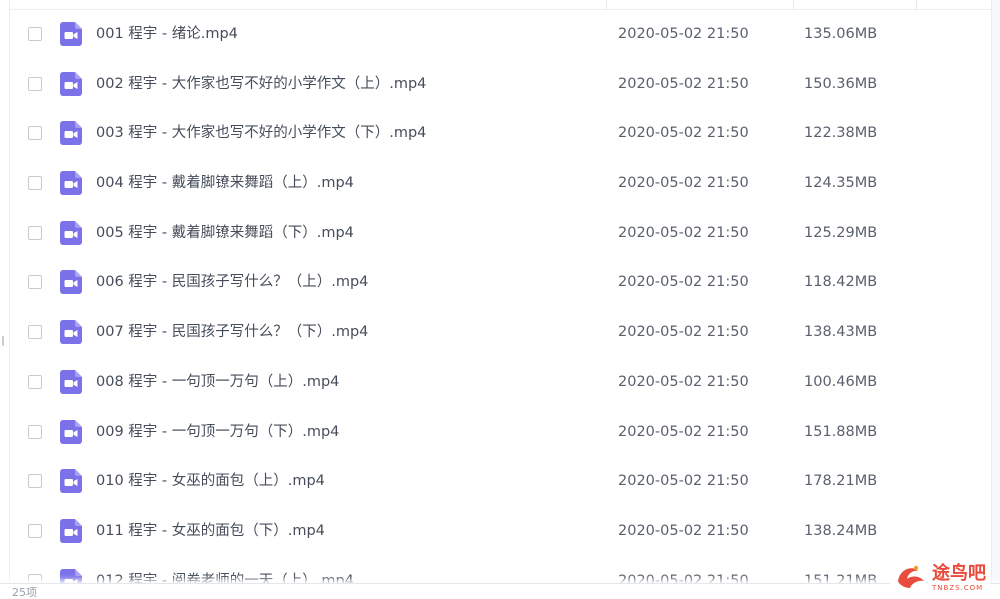 Image resolution: width=1000 pixels, height=599 pixels. I want to click on watermark-text: 途鸟吧, so click(959, 573).